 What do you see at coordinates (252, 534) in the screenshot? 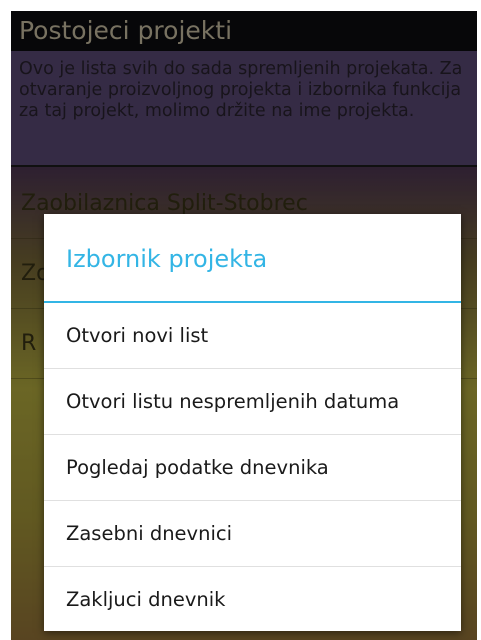
I see `menu-item-separate-diaries: Zasebni dnevnici` at bounding box center [252, 534].